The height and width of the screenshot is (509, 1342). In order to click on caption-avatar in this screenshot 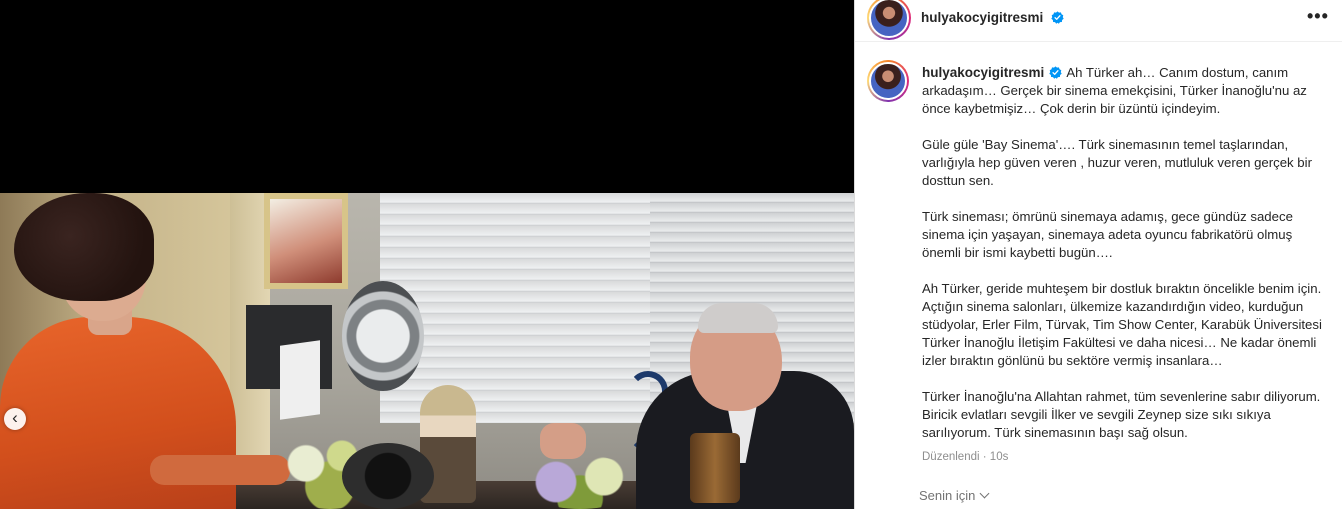, I will do `click(888, 81)`.